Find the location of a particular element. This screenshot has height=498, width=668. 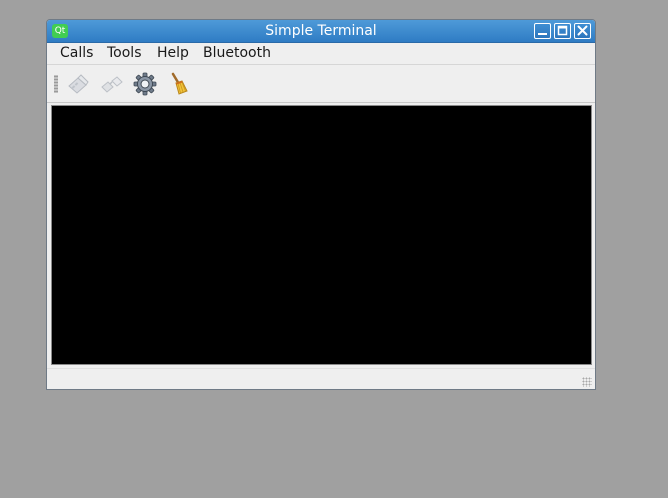

close-button is located at coordinates (582, 31).